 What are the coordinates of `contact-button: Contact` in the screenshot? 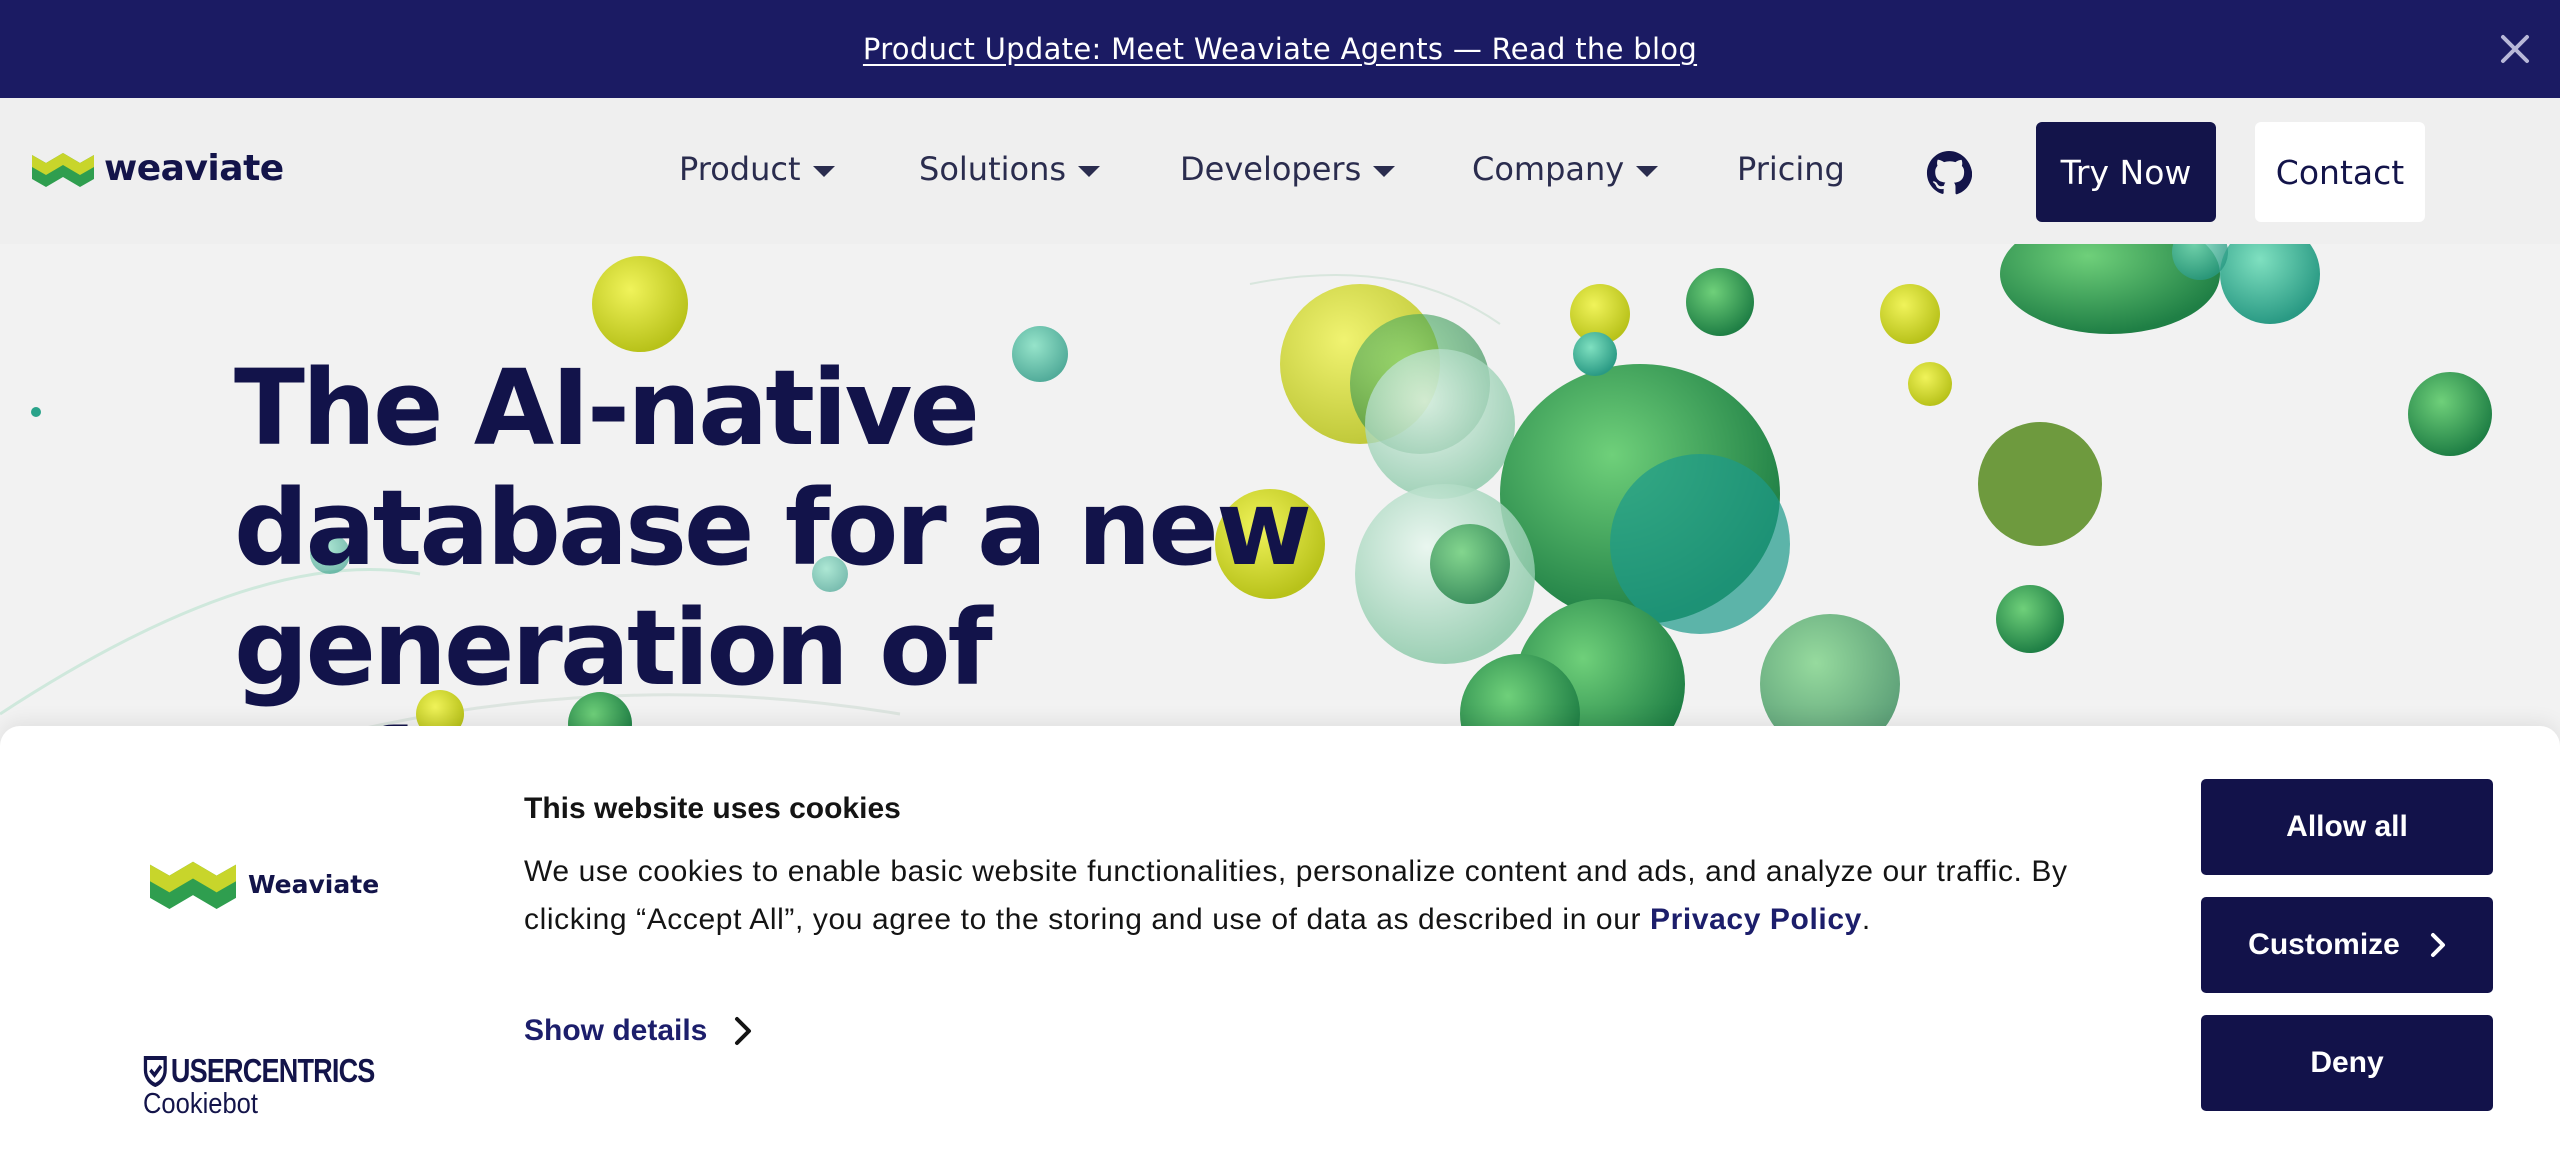 It's located at (2340, 172).